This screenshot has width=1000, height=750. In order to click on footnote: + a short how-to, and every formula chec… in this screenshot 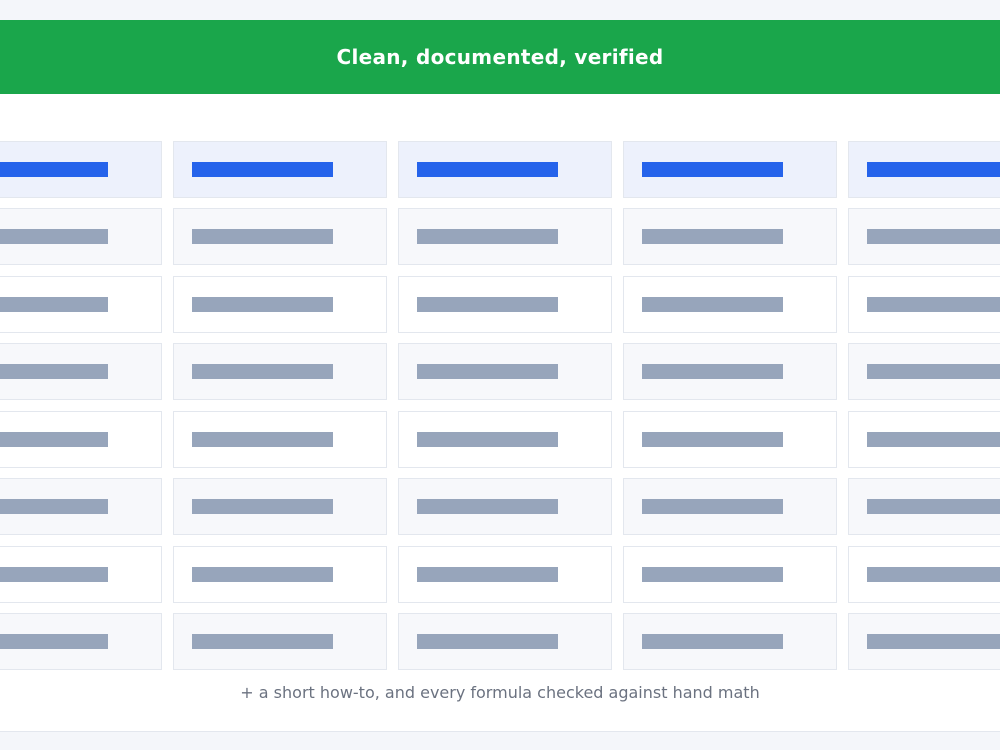, I will do `click(500, 692)`.